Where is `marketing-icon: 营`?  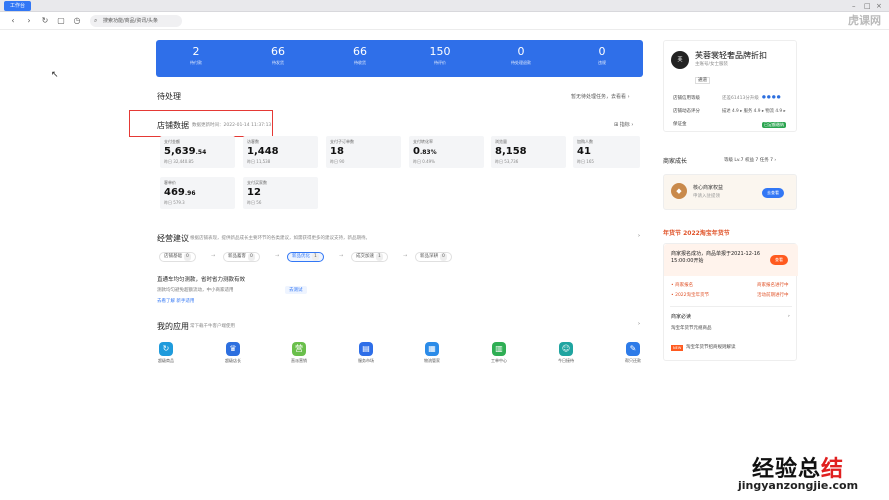
marketing-icon: 营 is located at coordinates (299, 349).